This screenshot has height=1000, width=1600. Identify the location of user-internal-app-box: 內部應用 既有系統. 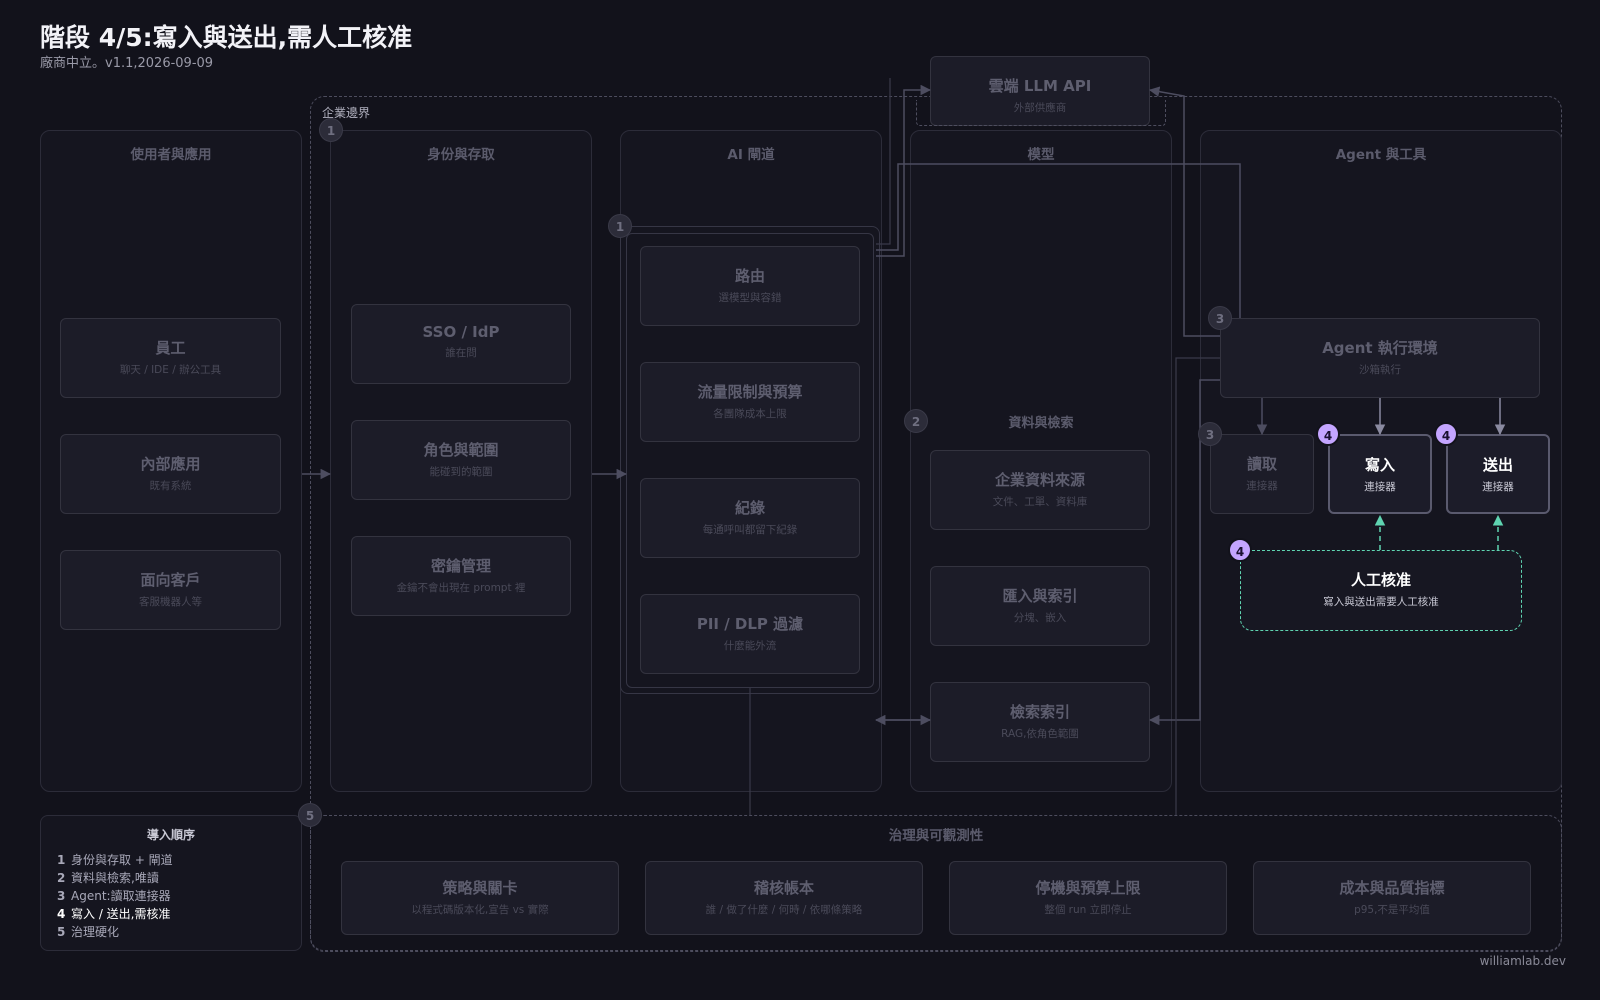
(170, 474).